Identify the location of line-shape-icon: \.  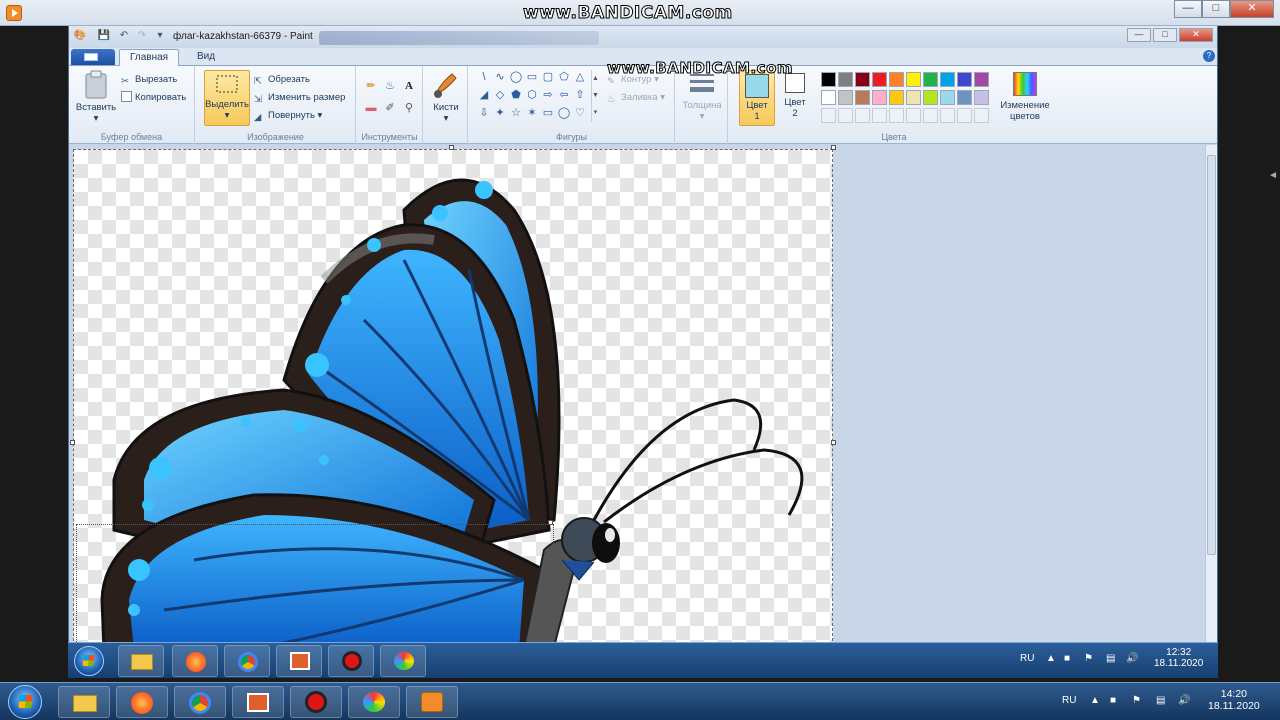
(484, 77).